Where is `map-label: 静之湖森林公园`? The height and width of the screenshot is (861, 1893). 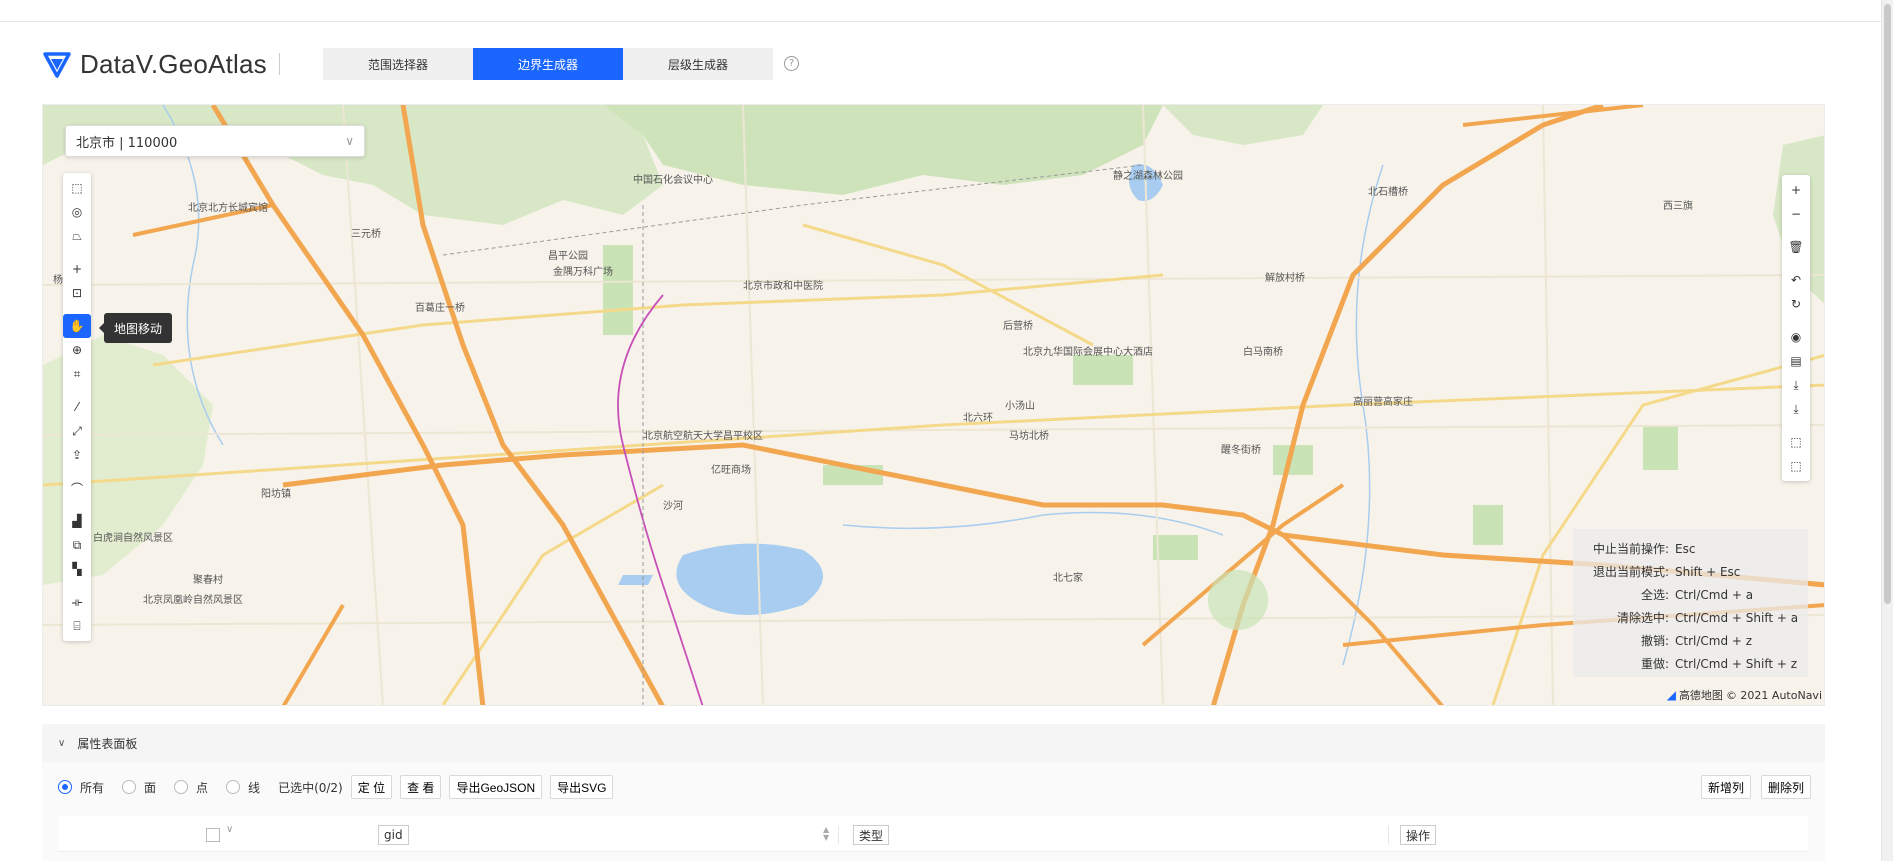
map-label: 静之湖森林公园 is located at coordinates (1148, 176).